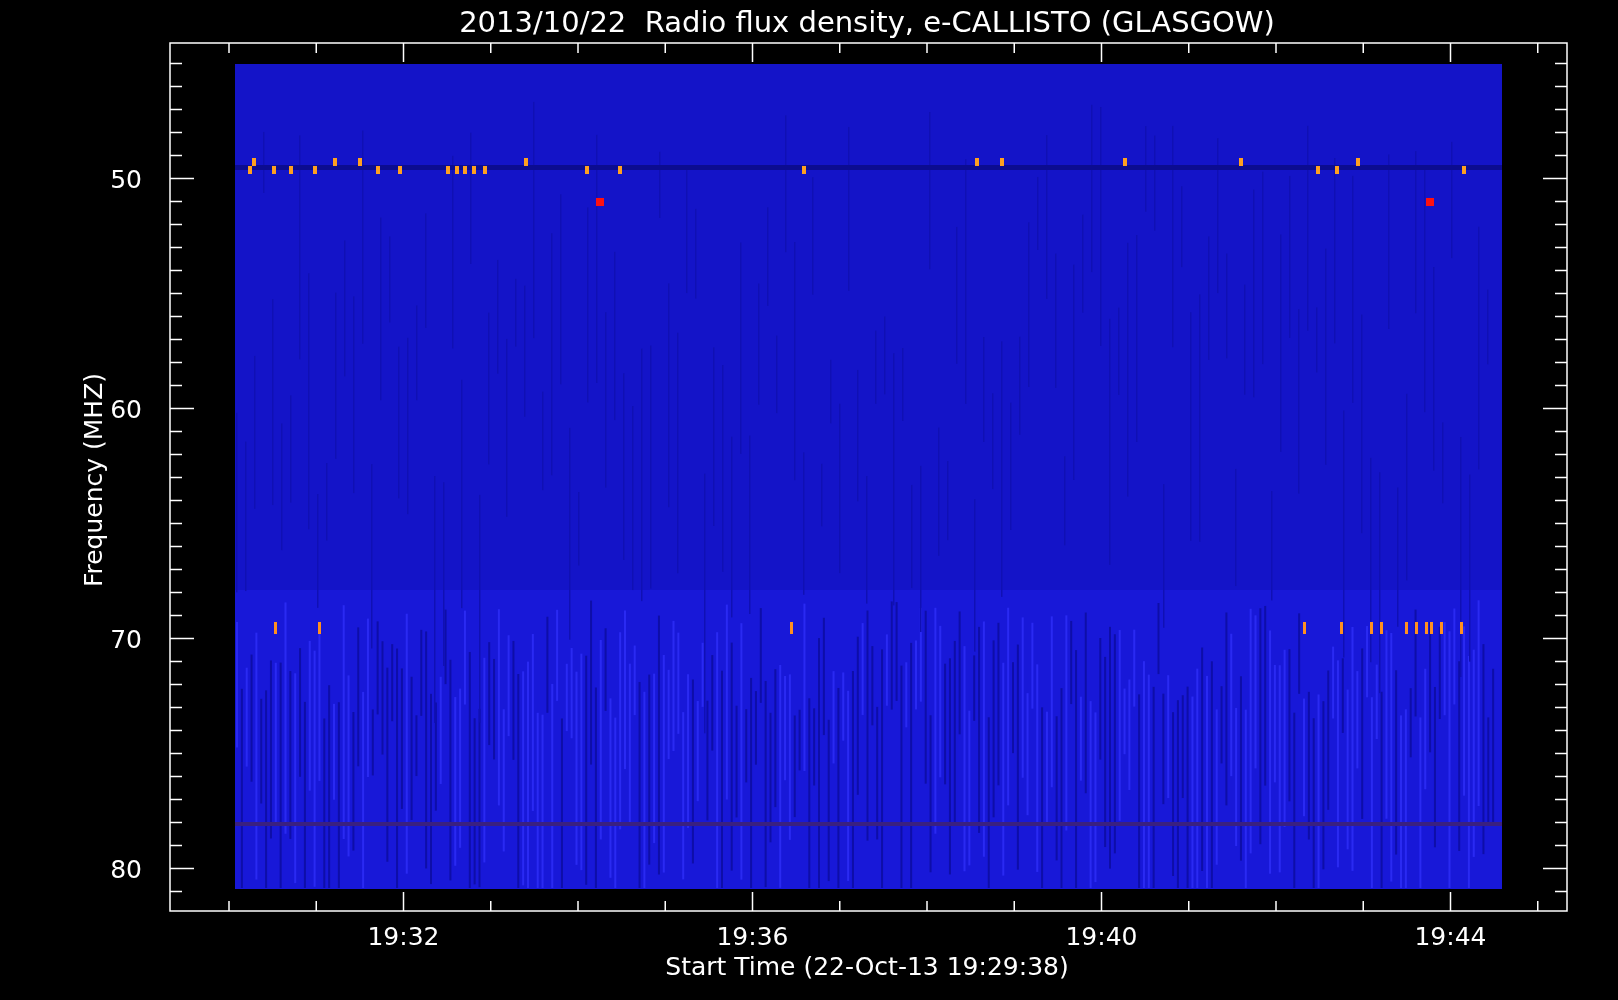 Image resolution: width=1618 pixels, height=1000 pixels. I want to click on y-tick-label: 50, so click(126, 179).